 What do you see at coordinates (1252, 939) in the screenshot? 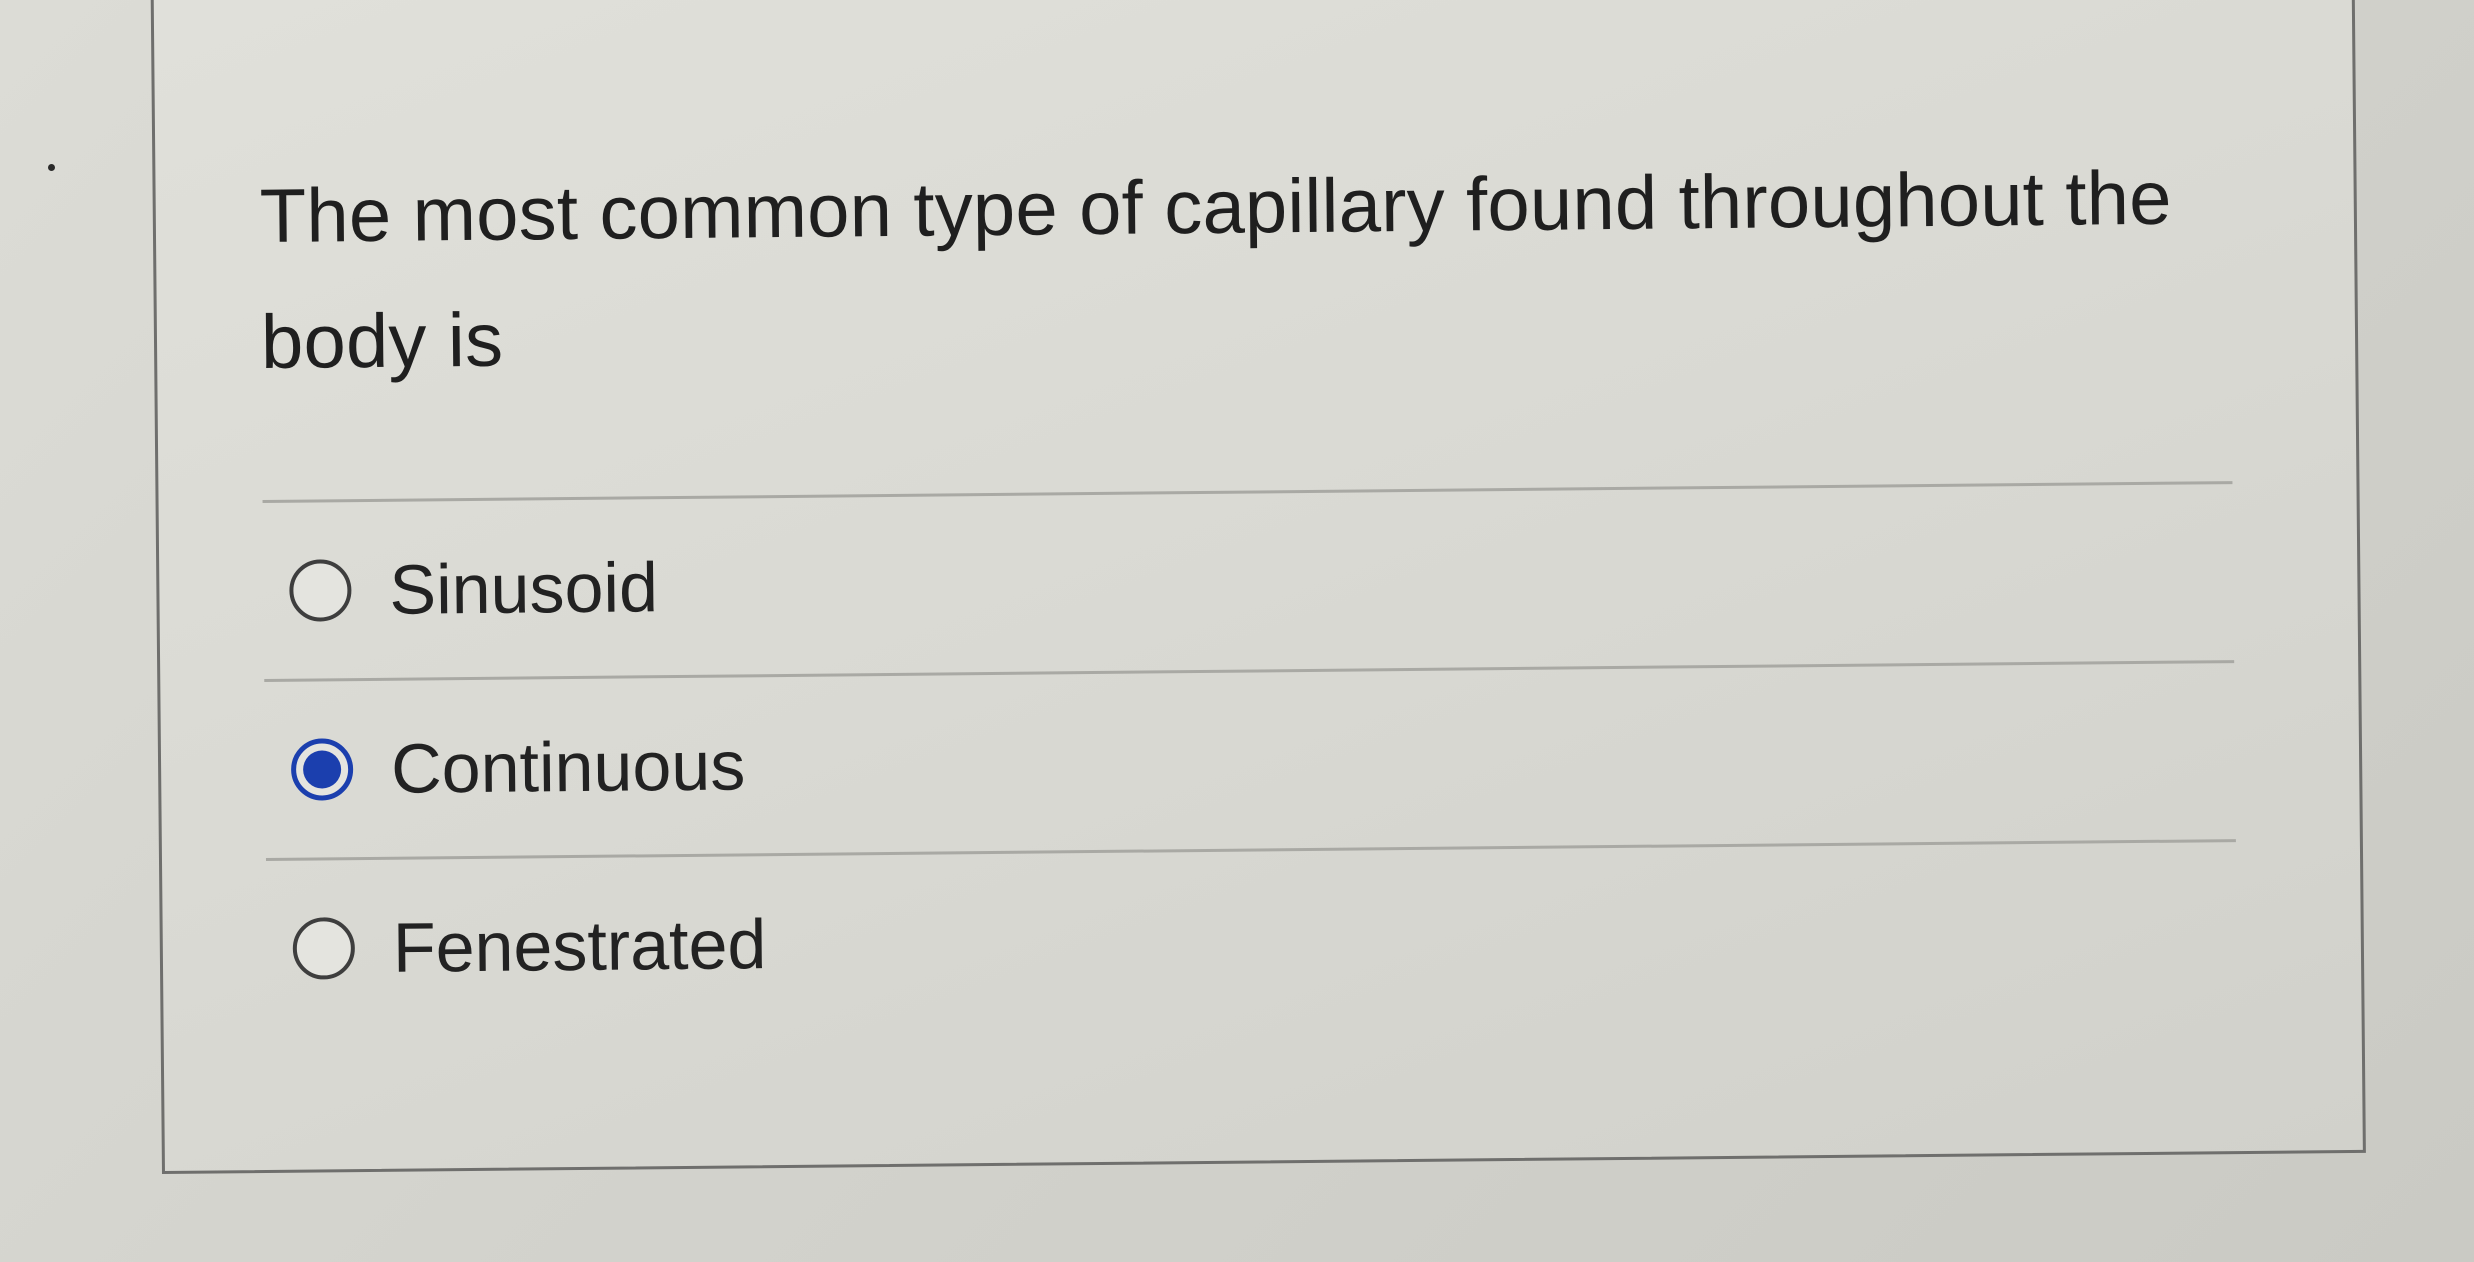
I see `option-fenestrated: Fenestrated` at bounding box center [1252, 939].